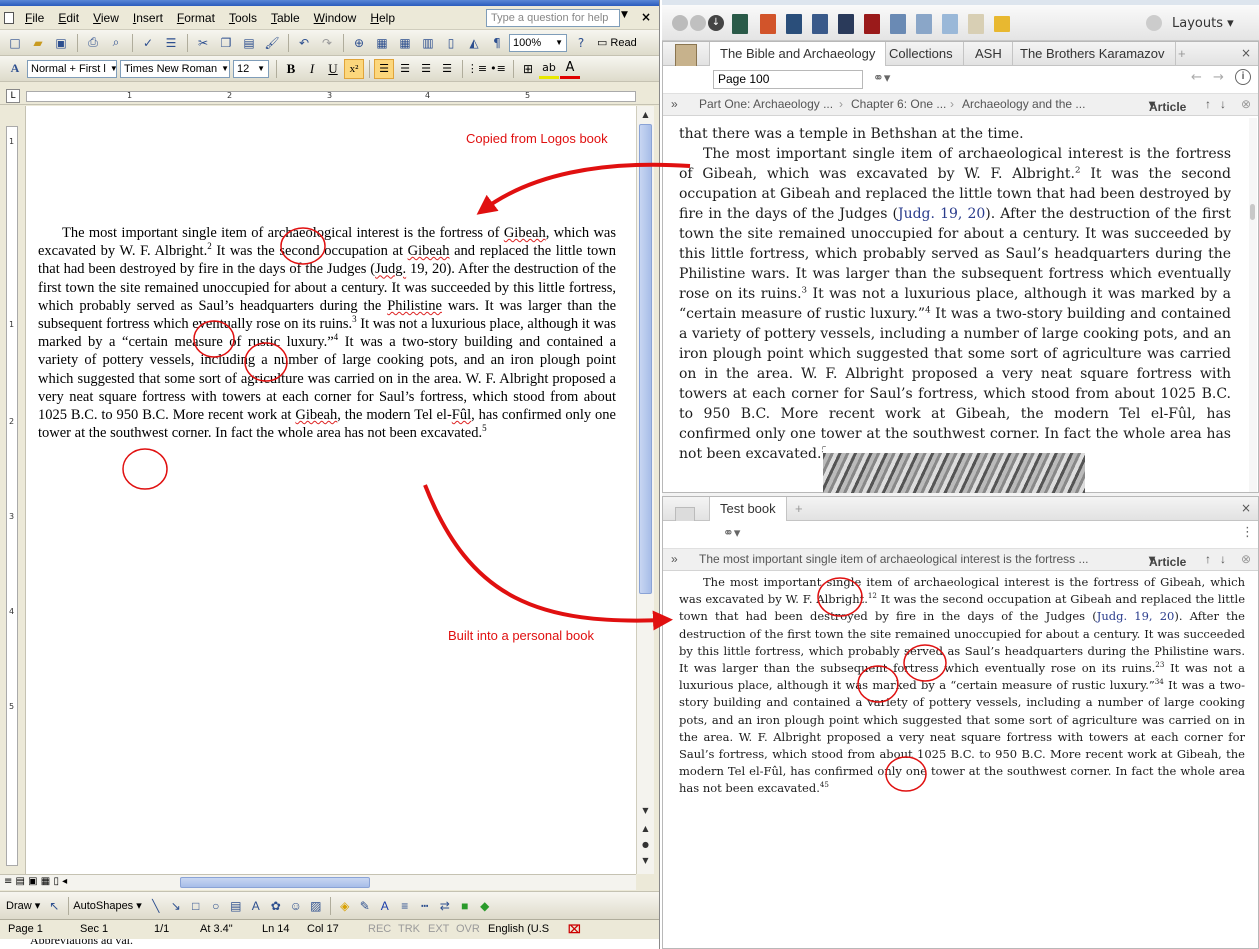 This screenshot has width=1259, height=949. Describe the element at coordinates (116, 43) in the screenshot. I see `print-preview-icon: ⌕` at that location.